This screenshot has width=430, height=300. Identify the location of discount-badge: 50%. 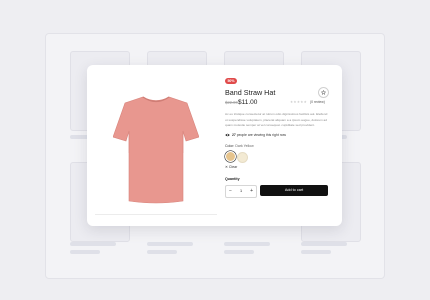
(231, 81).